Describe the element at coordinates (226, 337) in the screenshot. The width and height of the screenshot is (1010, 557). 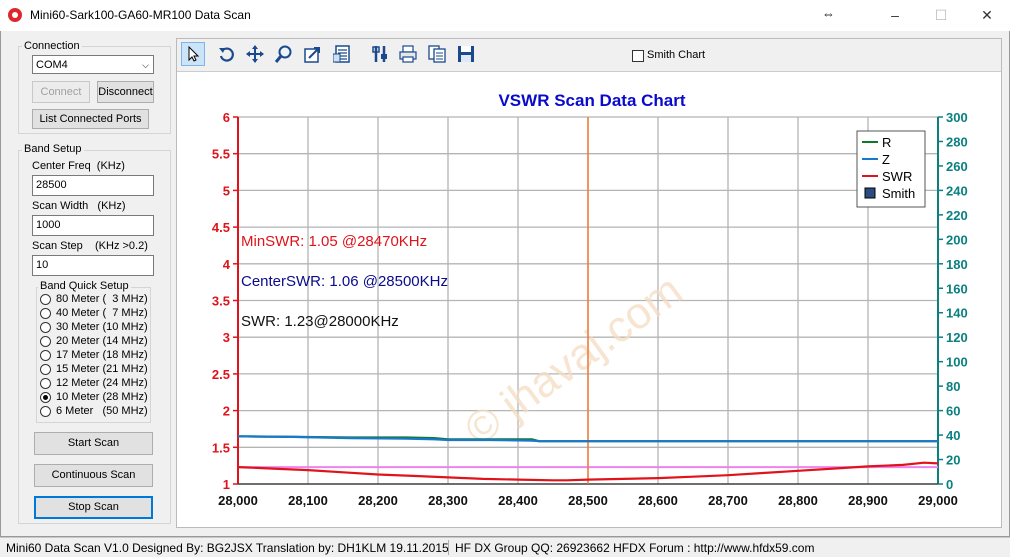
I see `left-axis-tick-label: 3` at that location.